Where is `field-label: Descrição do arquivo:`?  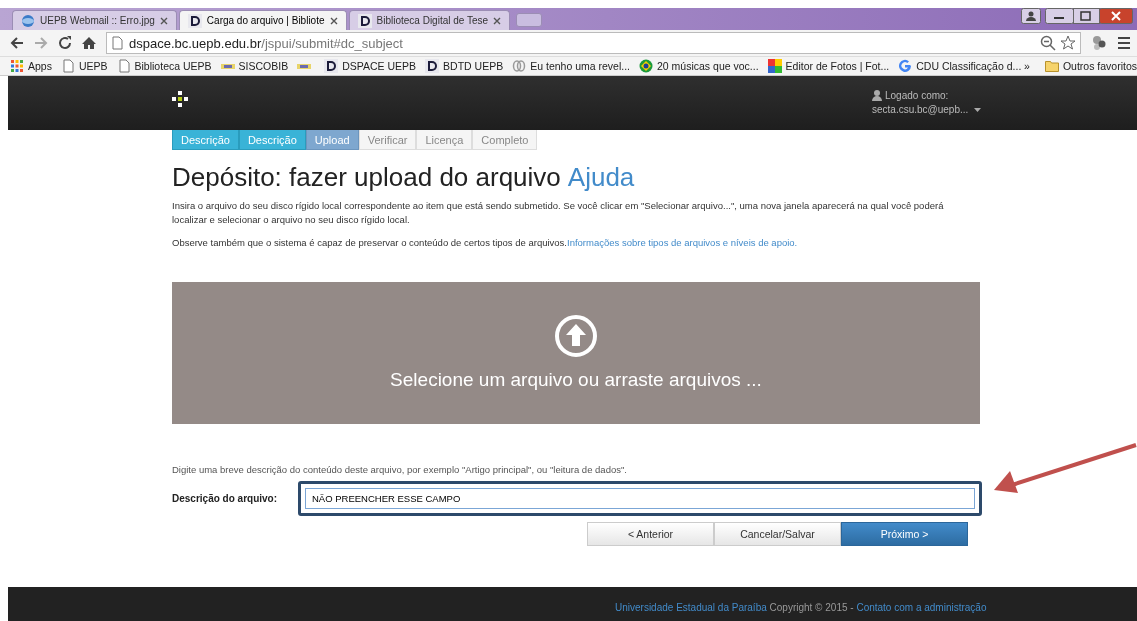
field-label: Descrição do arquivo: is located at coordinates (225, 499).